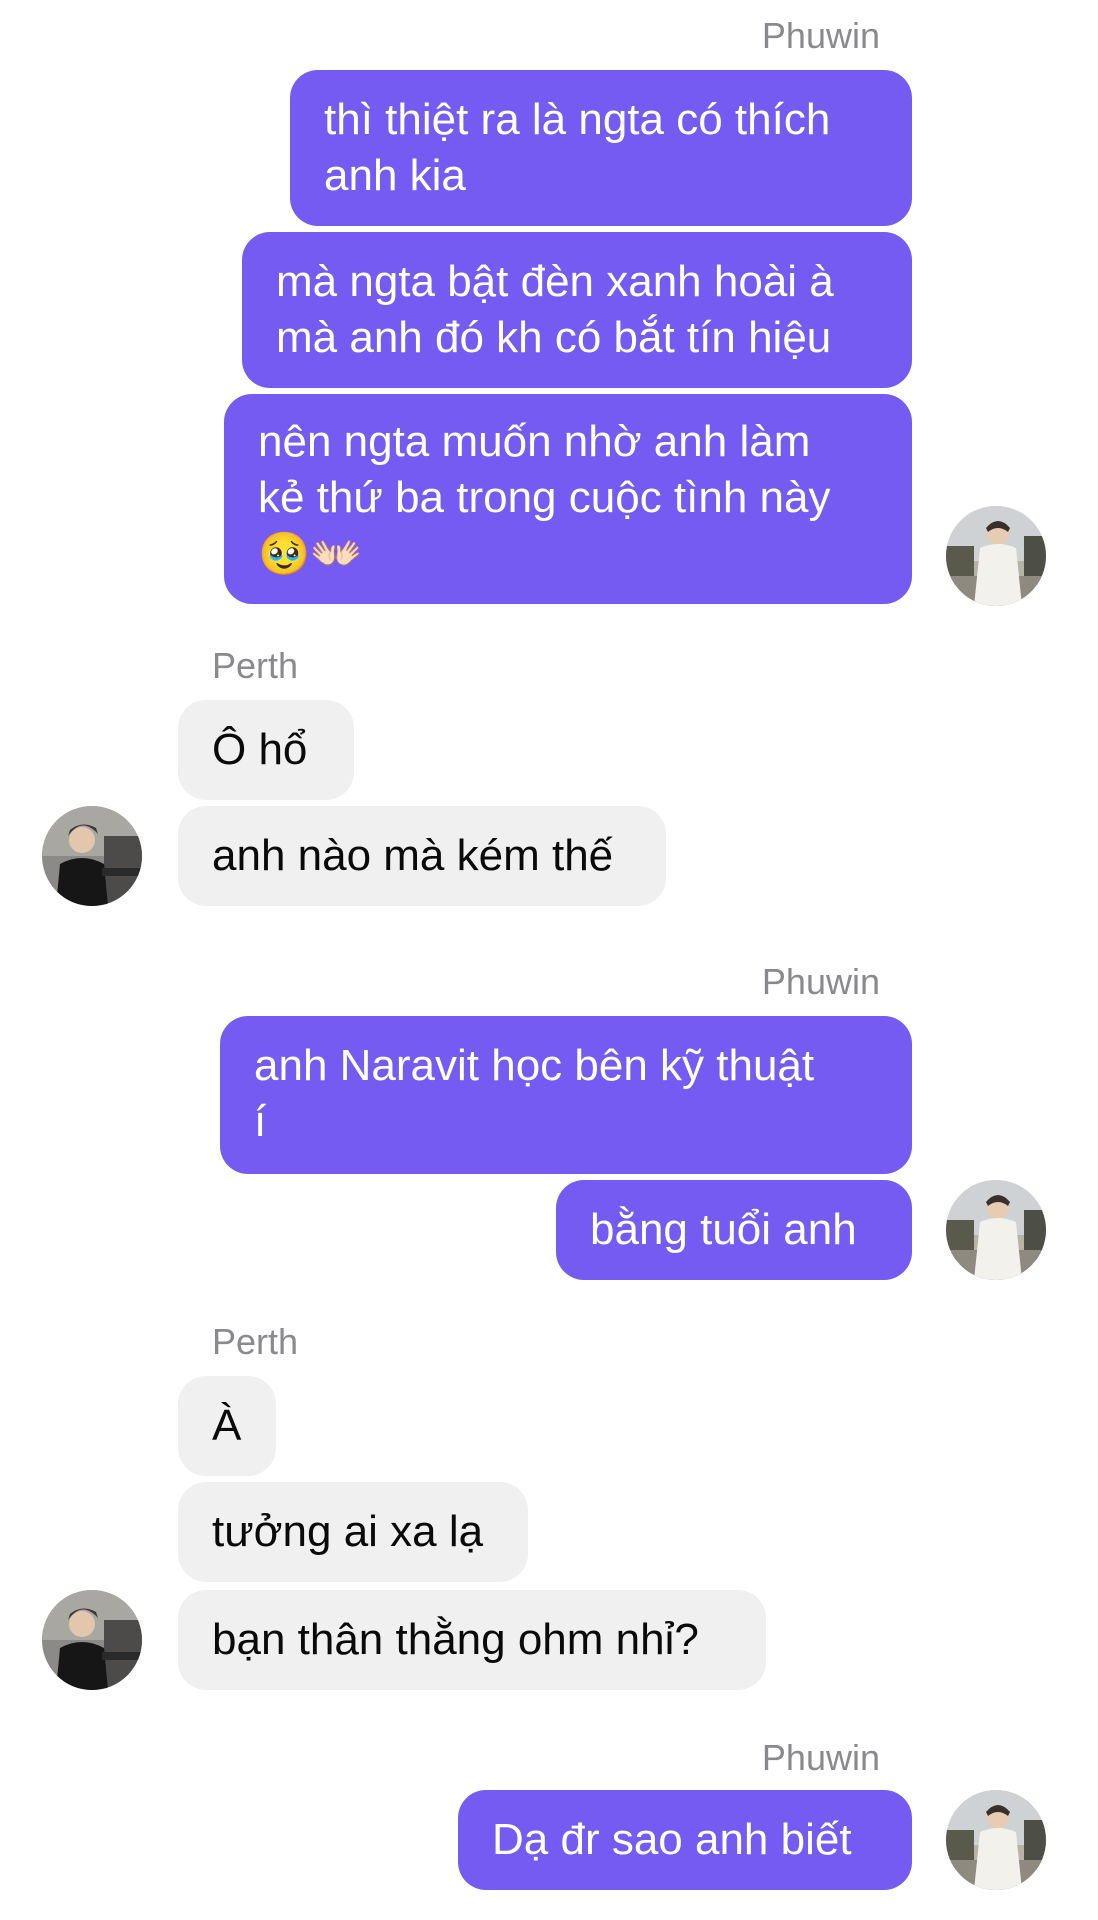 The image size is (1098, 1920). Describe the element at coordinates (310, 553) in the screenshot. I see `emoji-reaction: 🥹👐🏻` at that location.